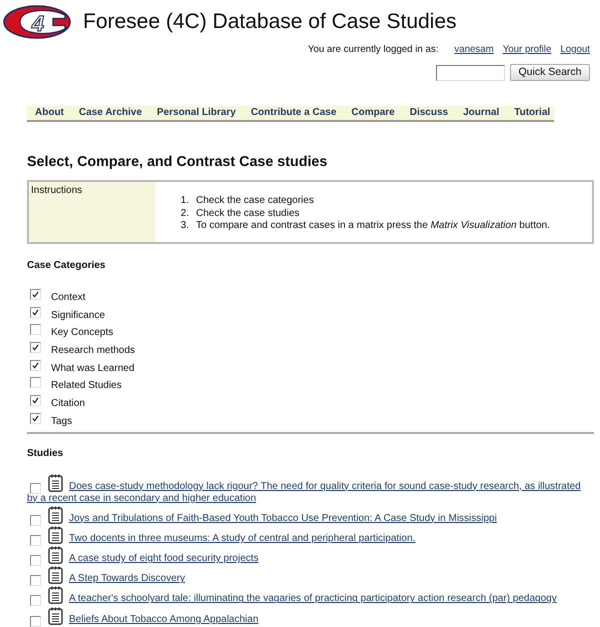  Describe the element at coordinates (575, 49) in the screenshot. I see `user-link: Logout` at that location.